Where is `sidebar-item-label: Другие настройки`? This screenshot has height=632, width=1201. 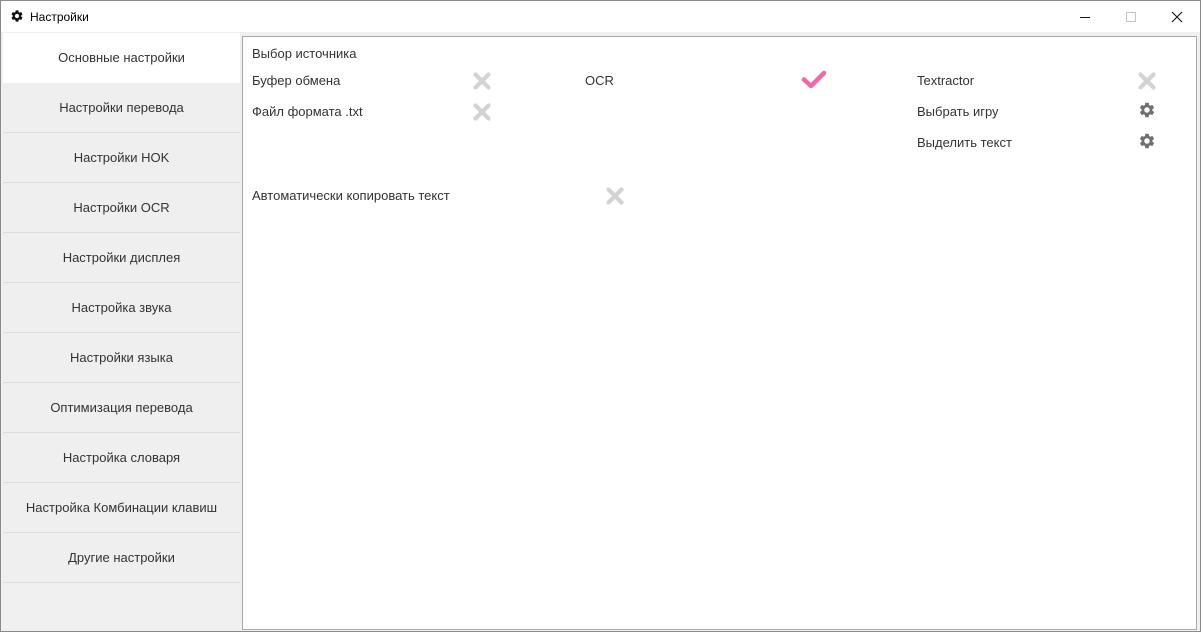
sidebar-item-label: Другие настройки is located at coordinates (121, 557).